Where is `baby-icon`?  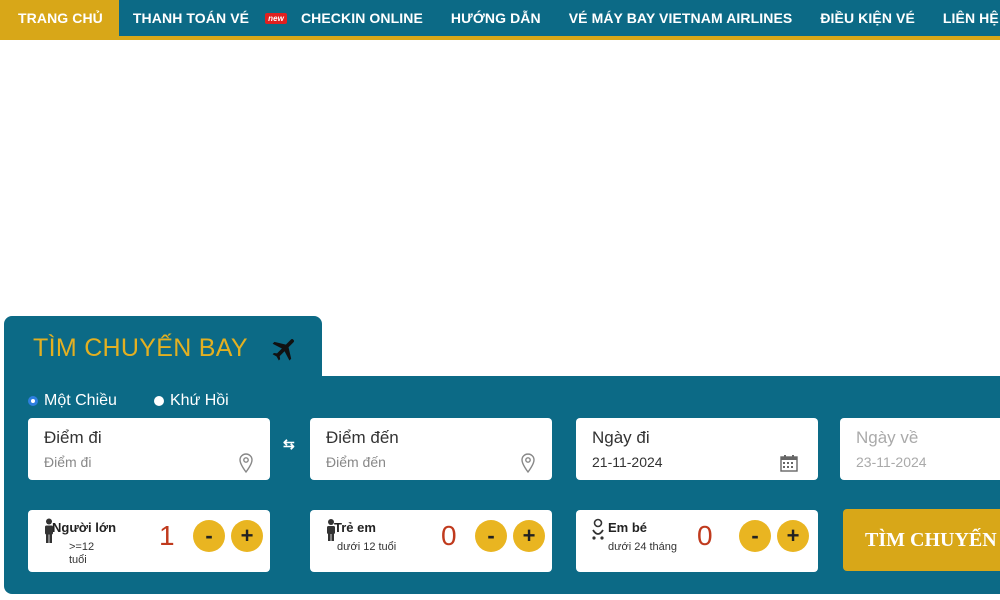
baby-icon is located at coordinates (598, 529).